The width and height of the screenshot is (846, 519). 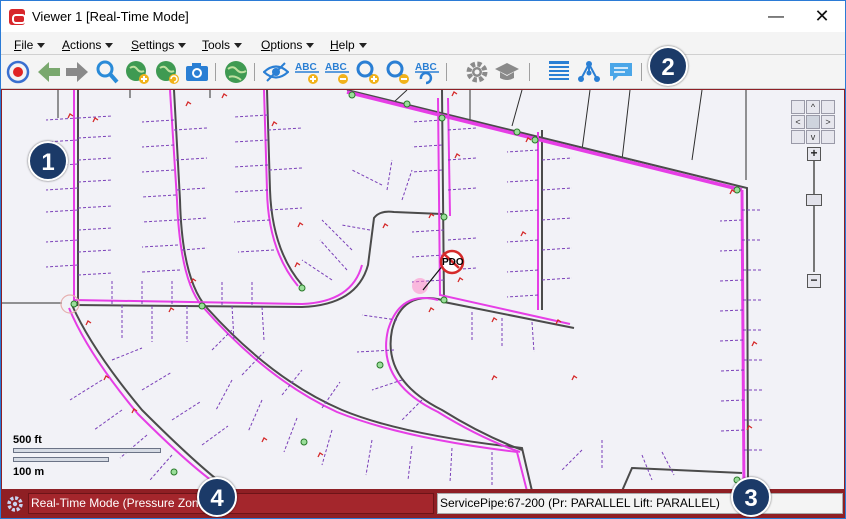 What do you see at coordinates (107, 72) in the screenshot?
I see `zoom-search-icon` at bounding box center [107, 72].